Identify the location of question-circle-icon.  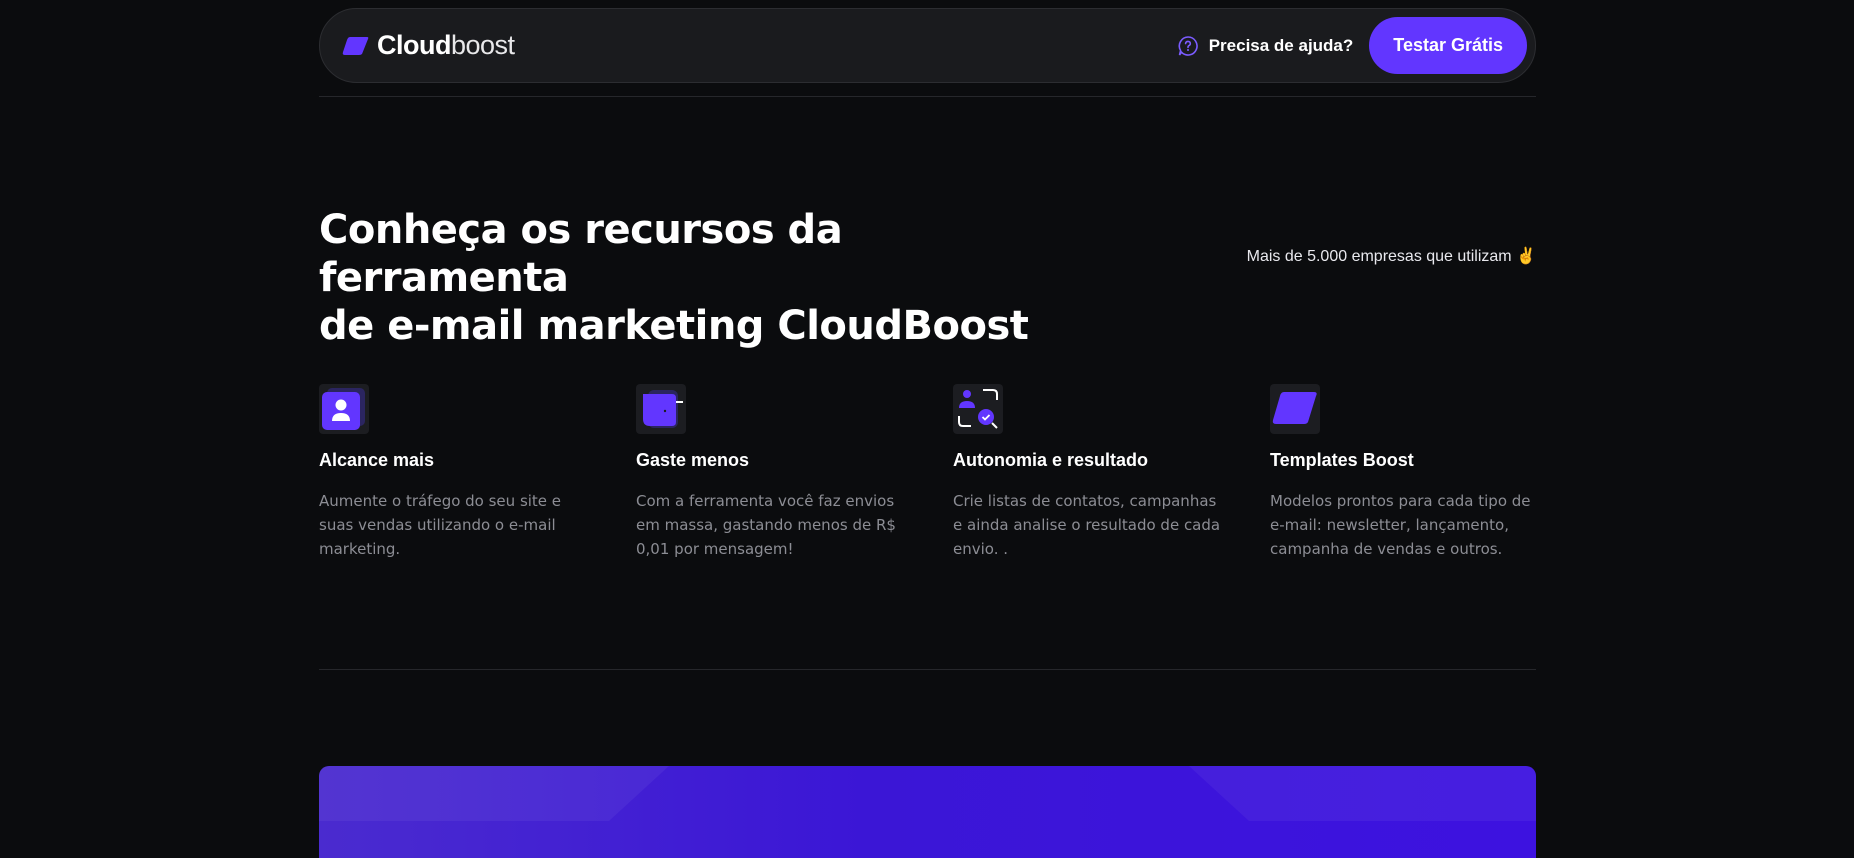
(1188, 45).